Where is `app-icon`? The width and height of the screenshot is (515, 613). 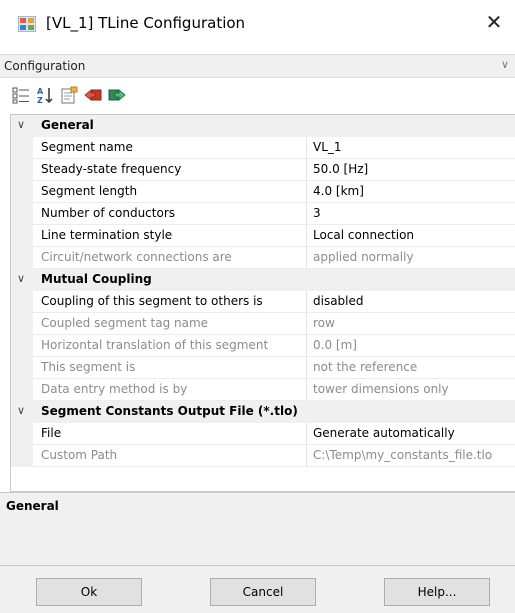 app-icon is located at coordinates (27, 24).